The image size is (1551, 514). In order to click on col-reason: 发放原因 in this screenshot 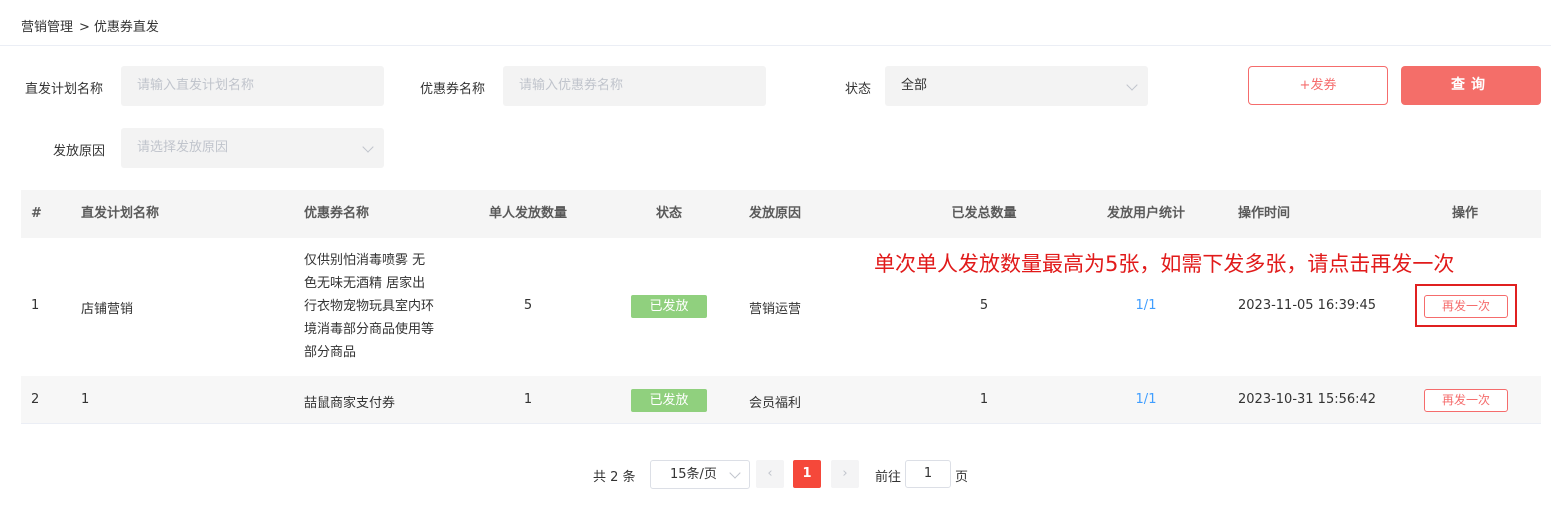, I will do `click(775, 213)`.